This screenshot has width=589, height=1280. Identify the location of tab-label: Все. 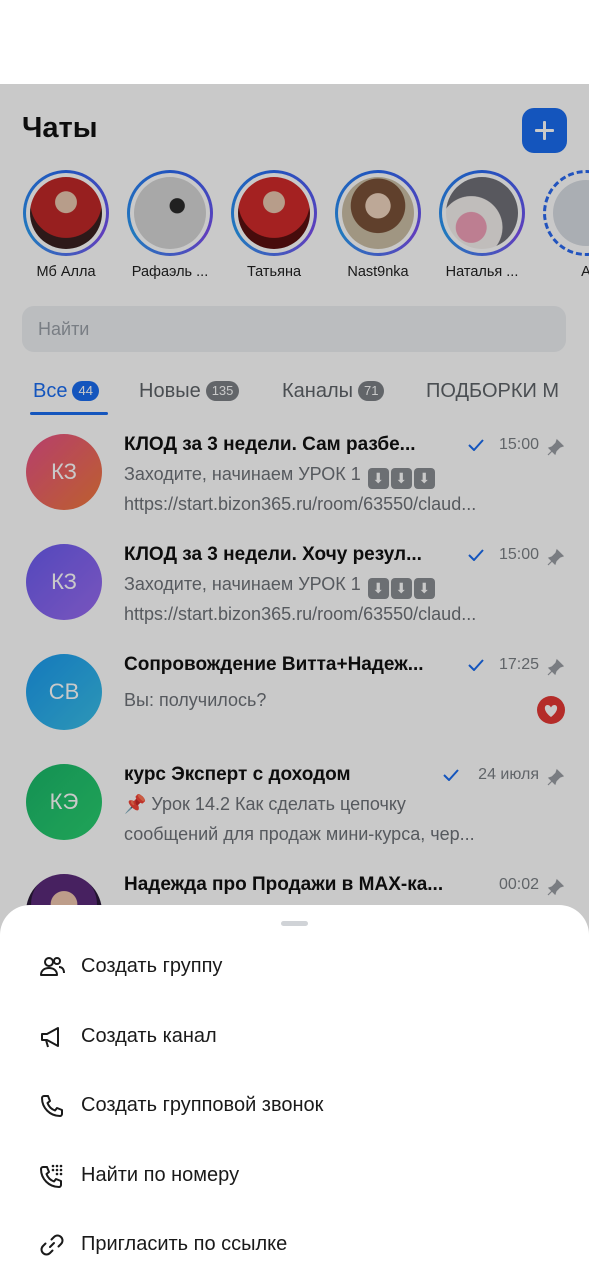
(50, 391).